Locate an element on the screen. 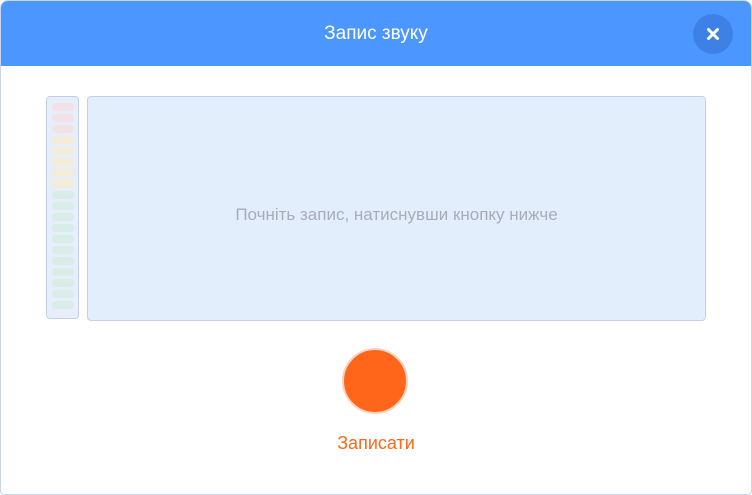 This screenshot has width=752, height=495. record-button-label: Записати is located at coordinates (376, 443).